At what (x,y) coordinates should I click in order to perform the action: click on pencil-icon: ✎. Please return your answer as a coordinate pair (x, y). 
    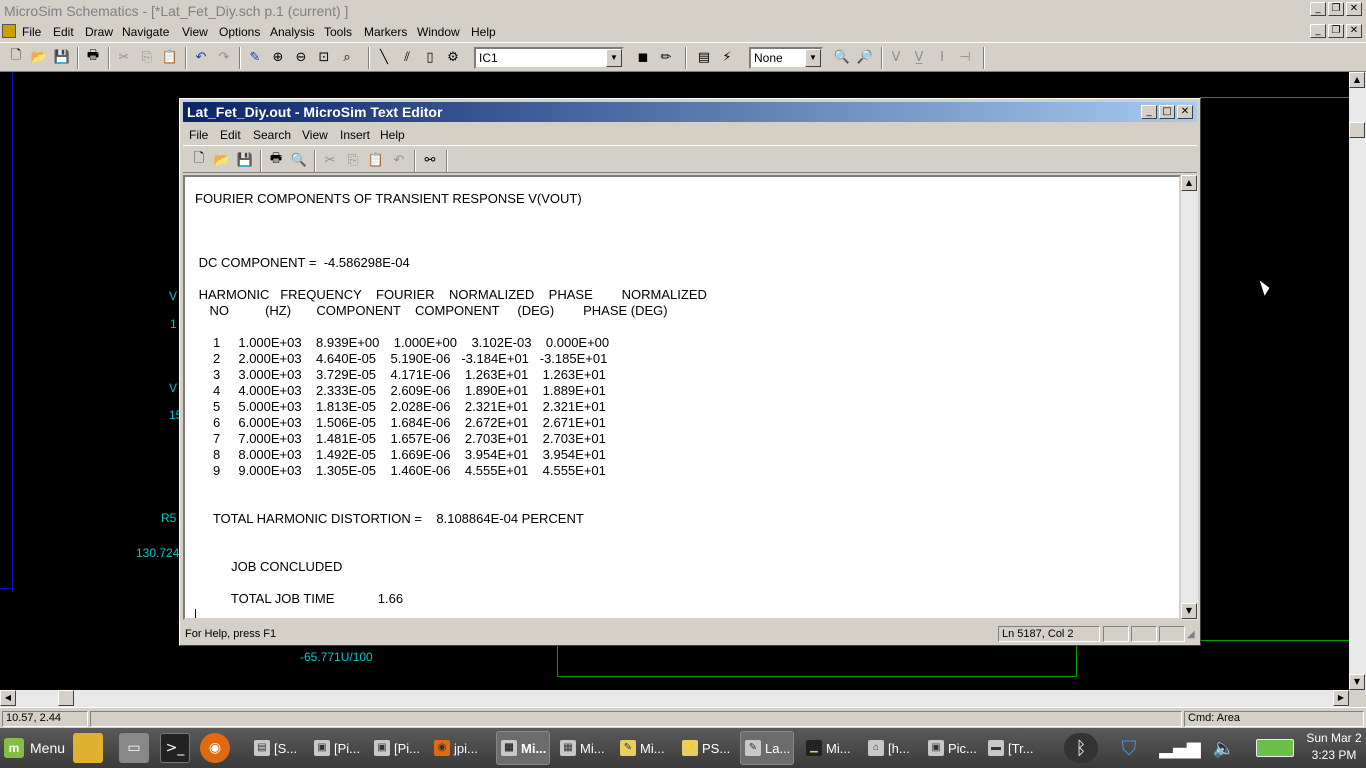
    Looking at the image, I should click on (255, 57).